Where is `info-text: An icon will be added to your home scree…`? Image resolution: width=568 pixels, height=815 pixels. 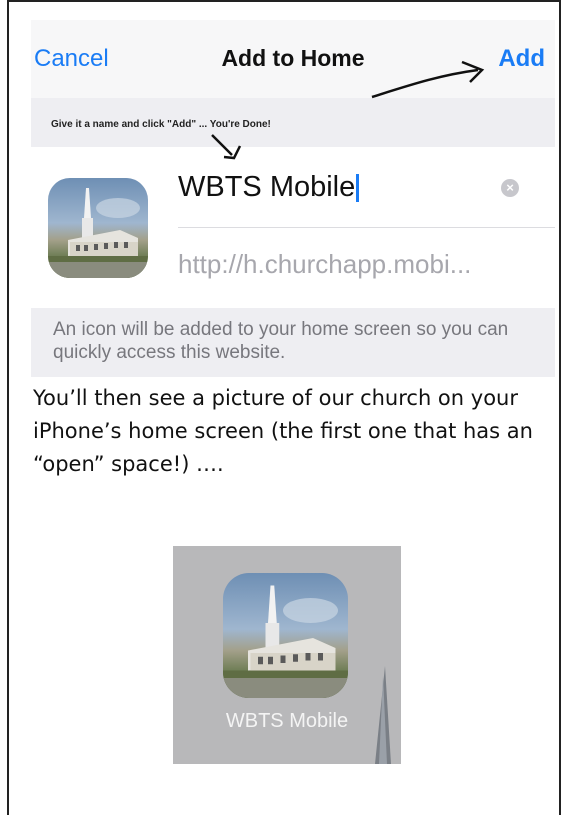 info-text: An icon will be added to your home scree… is located at coordinates (281, 341).